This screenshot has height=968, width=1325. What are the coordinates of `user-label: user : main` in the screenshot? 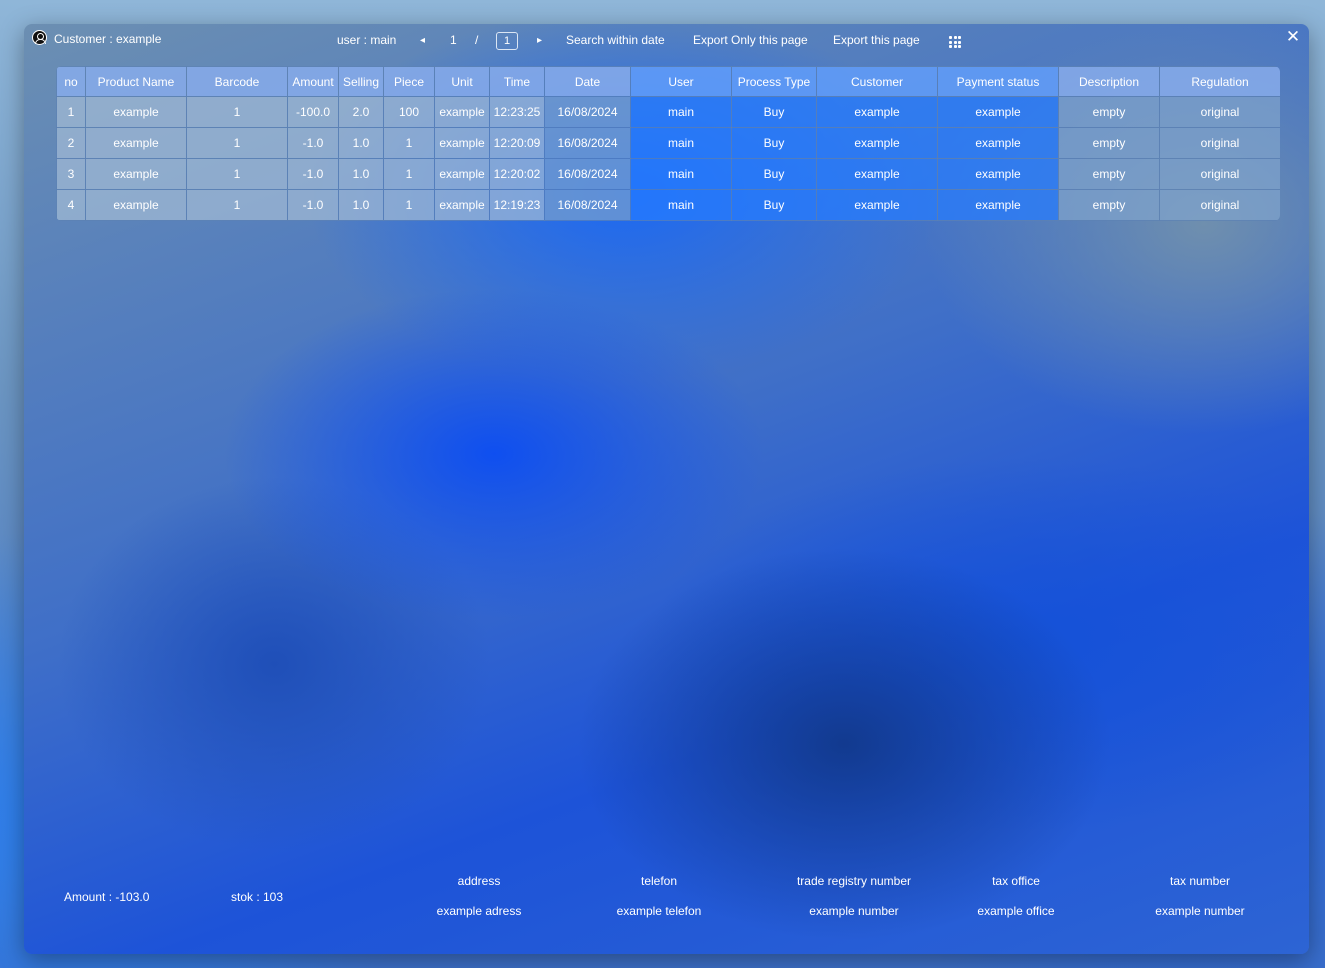 It's located at (367, 40).